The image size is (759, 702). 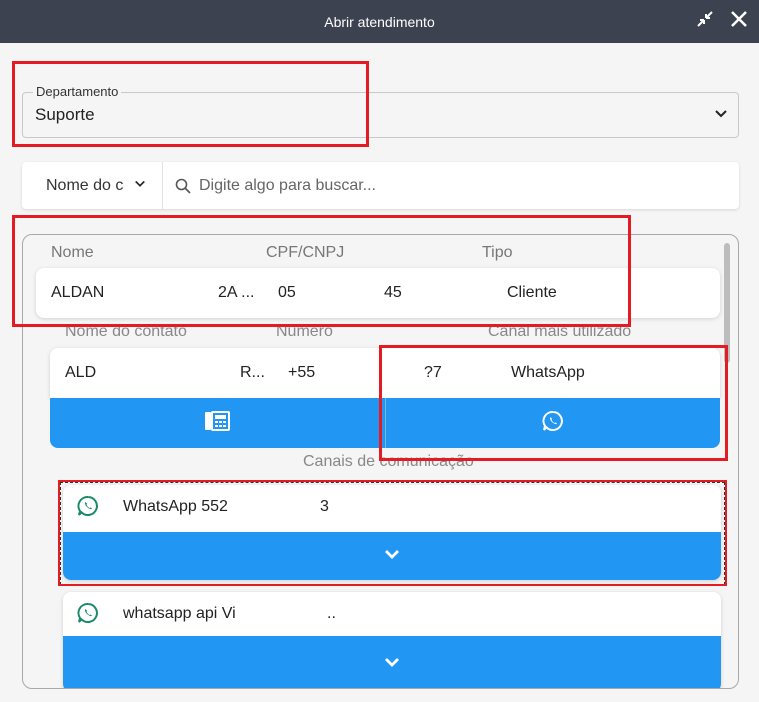 I want to click on phone-list-icon, so click(x=217, y=423).